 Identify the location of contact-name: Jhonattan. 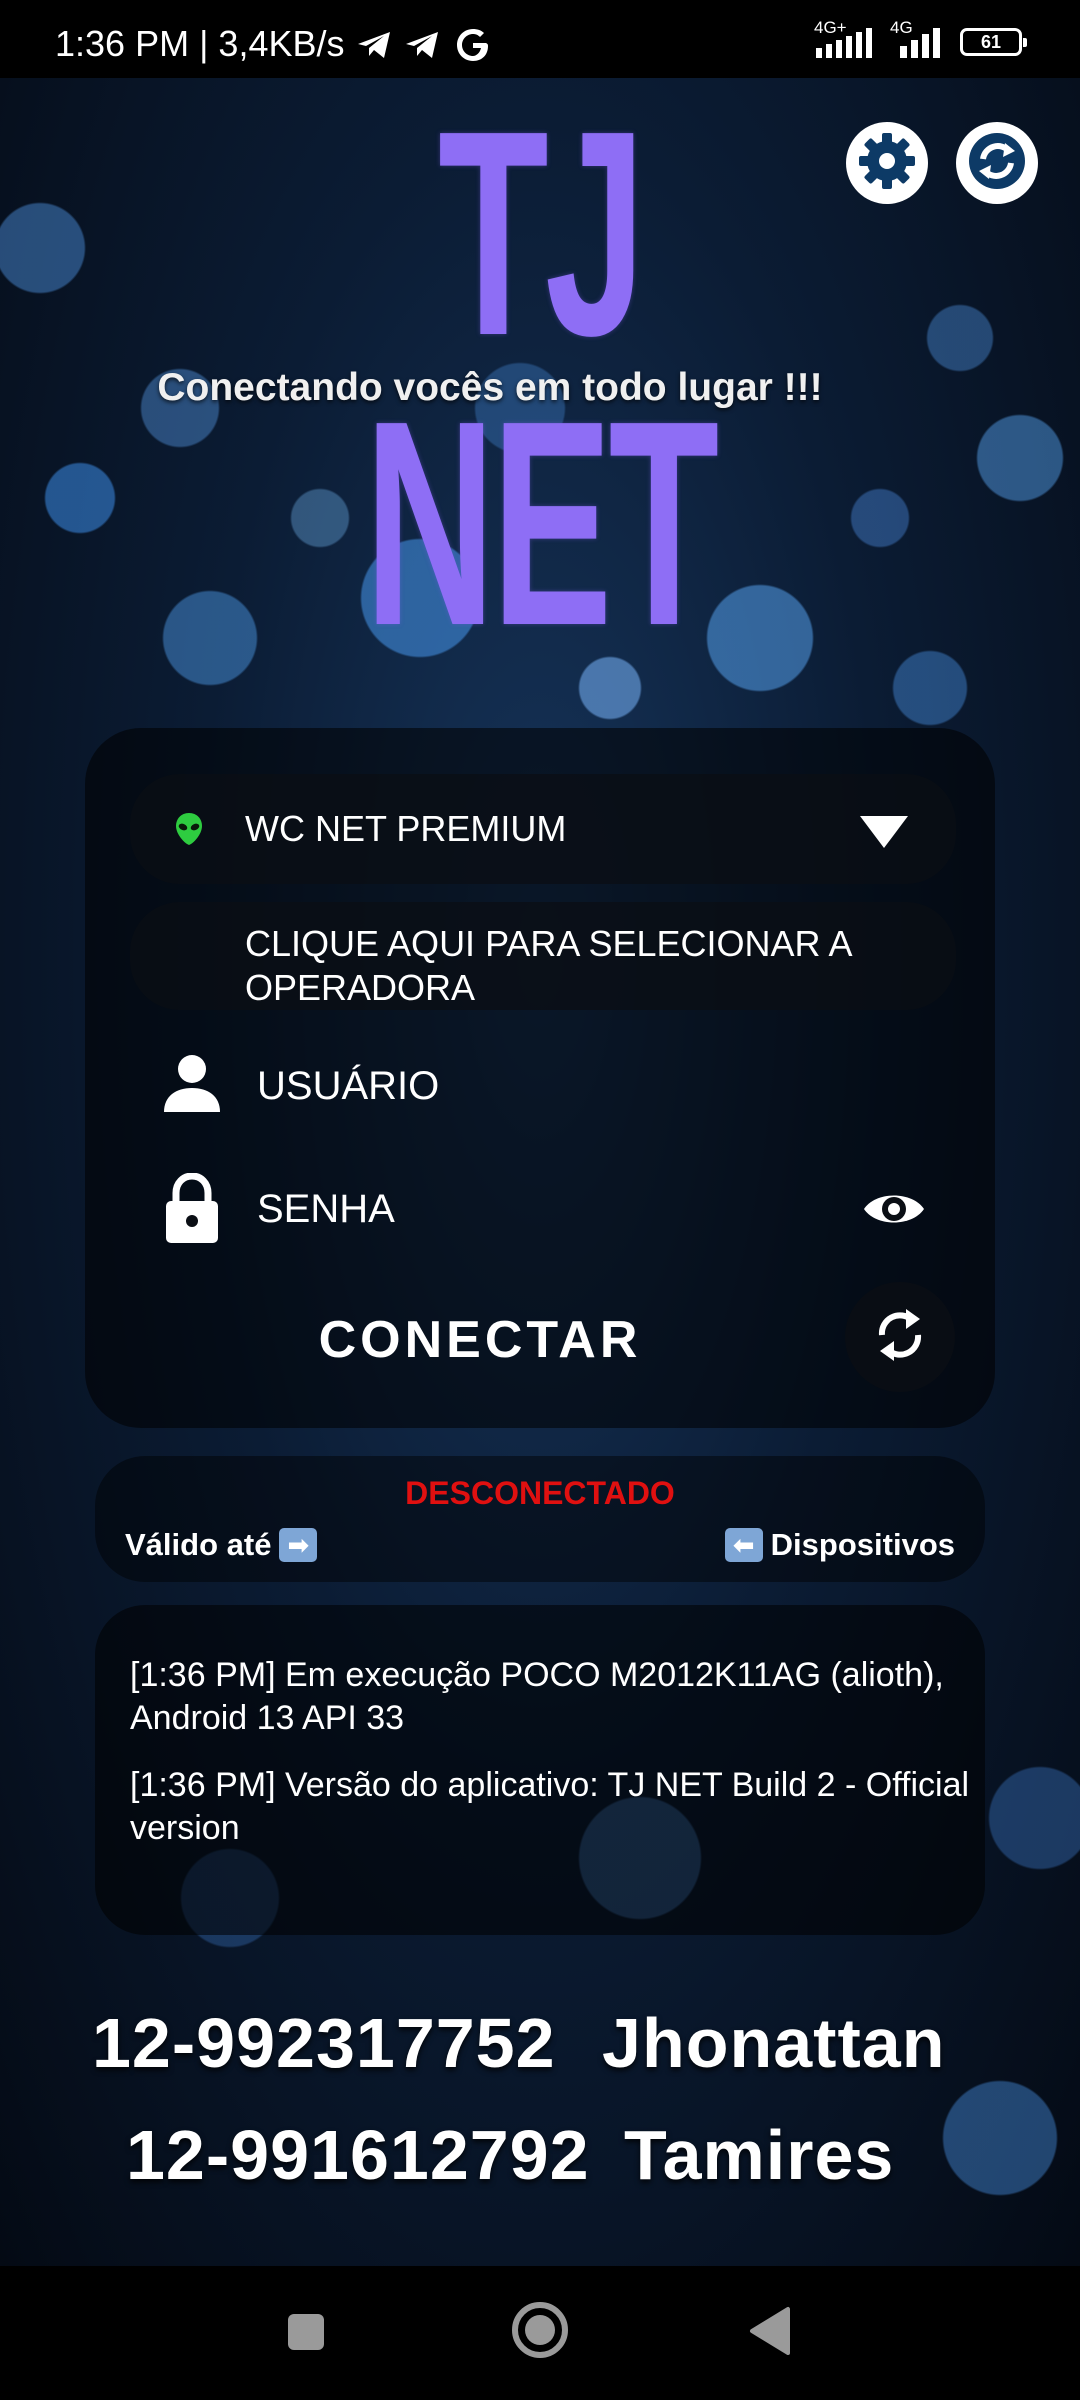
(774, 2043).